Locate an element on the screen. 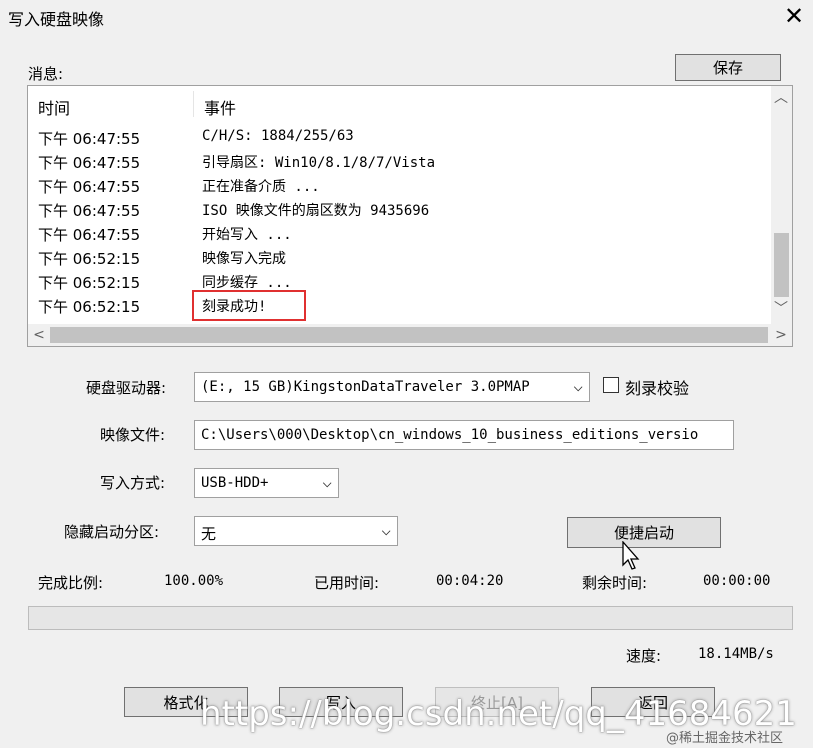 The width and height of the screenshot is (813, 748). elapsed-value: 00:04:20 is located at coordinates (470, 581).